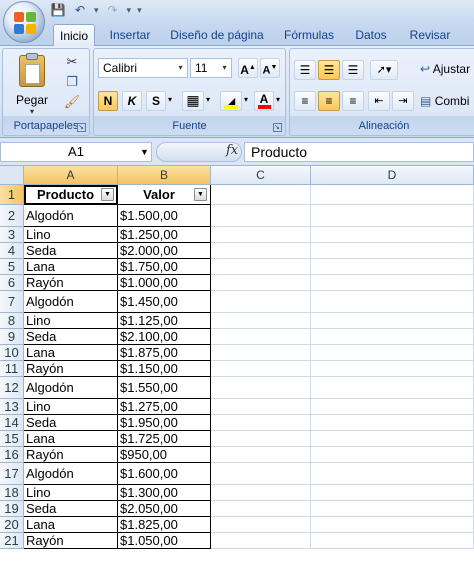  What do you see at coordinates (164, 175) in the screenshot?
I see `column-header-b: B` at bounding box center [164, 175].